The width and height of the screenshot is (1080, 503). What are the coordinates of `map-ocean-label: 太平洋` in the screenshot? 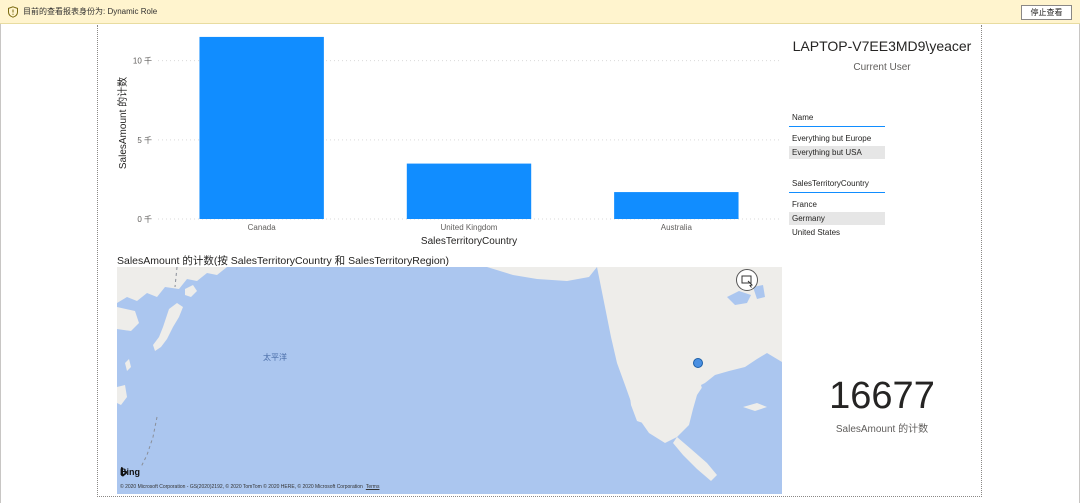 It's located at (275, 357).